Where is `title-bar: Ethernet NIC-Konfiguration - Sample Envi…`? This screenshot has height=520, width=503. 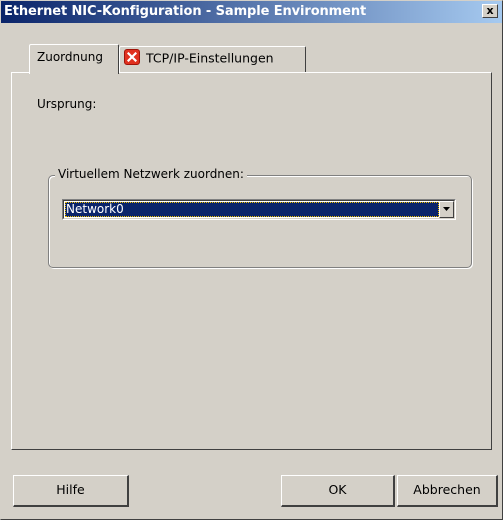
title-bar: Ethernet NIC-Konfiguration - Sample Envi… is located at coordinates (251, 12).